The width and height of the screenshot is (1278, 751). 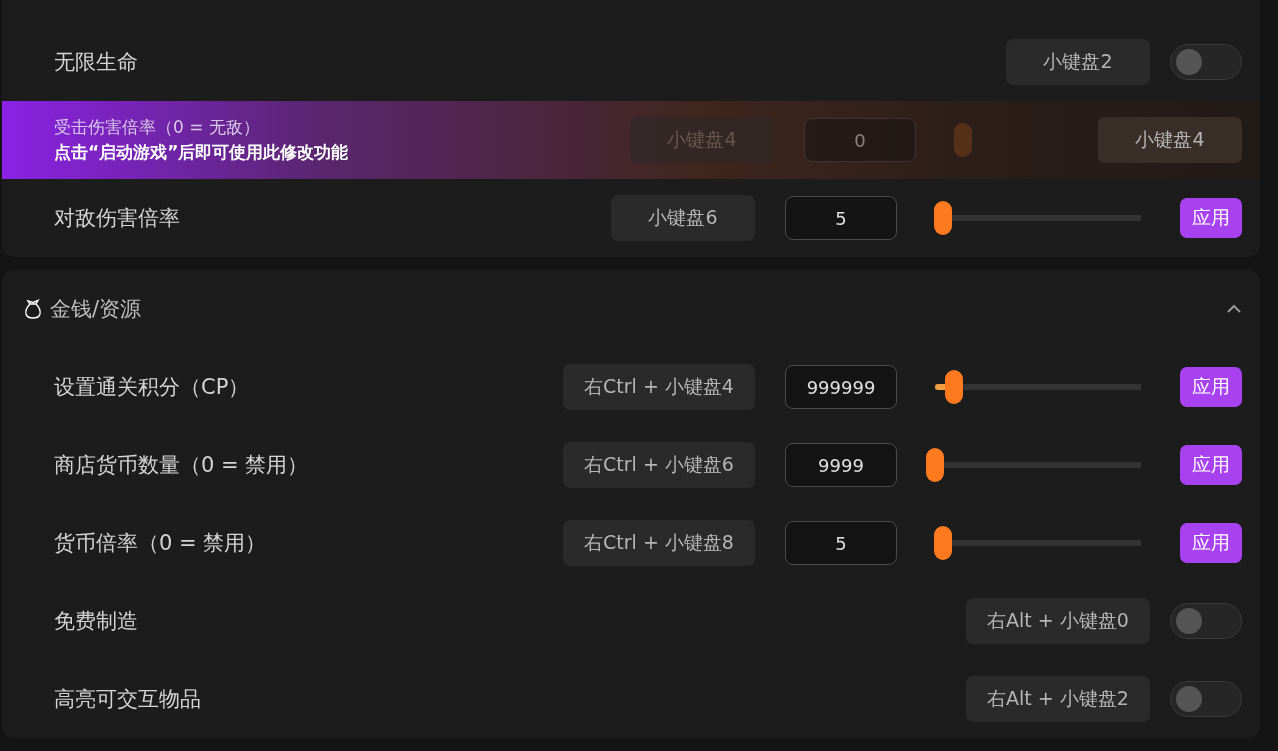 I want to click on value-field: 9999, so click(x=841, y=465).